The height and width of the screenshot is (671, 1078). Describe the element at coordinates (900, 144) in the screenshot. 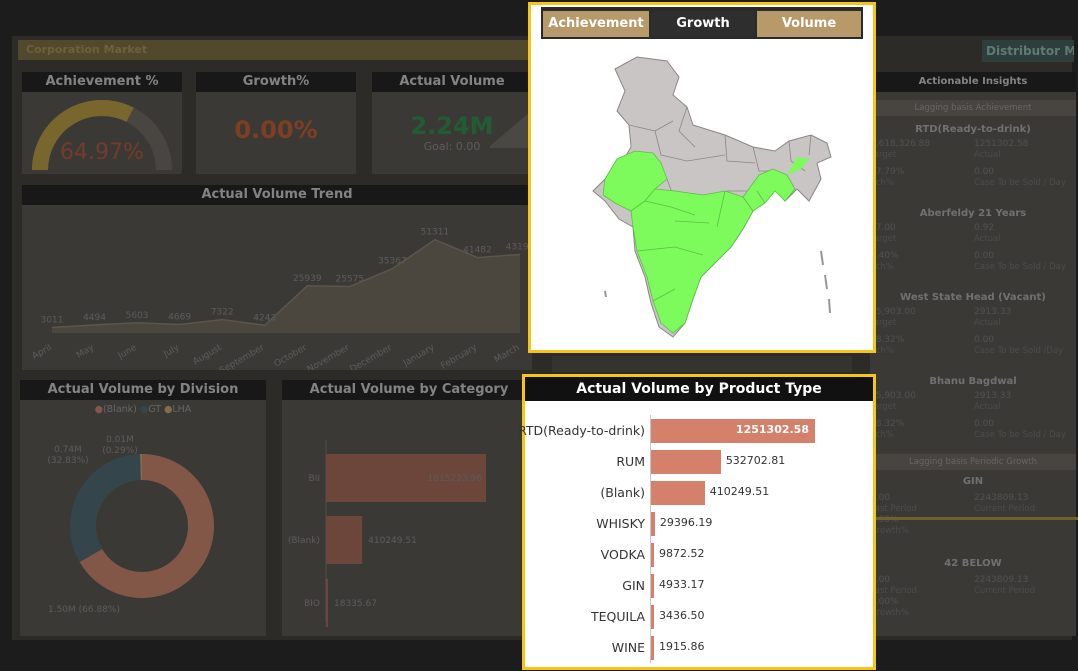

I see `insight-target-value: 2,618,326.88` at that location.